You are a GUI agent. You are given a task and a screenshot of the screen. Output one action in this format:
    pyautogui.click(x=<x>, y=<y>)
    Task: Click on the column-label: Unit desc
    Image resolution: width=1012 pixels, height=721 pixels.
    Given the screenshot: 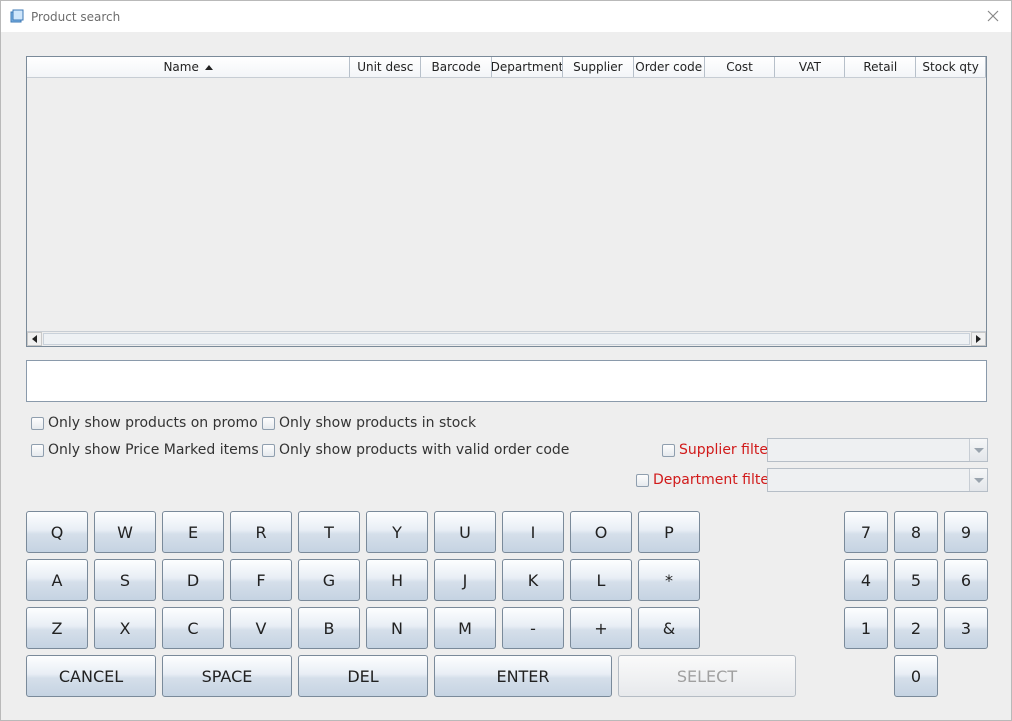 What is the action you would take?
    pyautogui.click(x=385, y=67)
    